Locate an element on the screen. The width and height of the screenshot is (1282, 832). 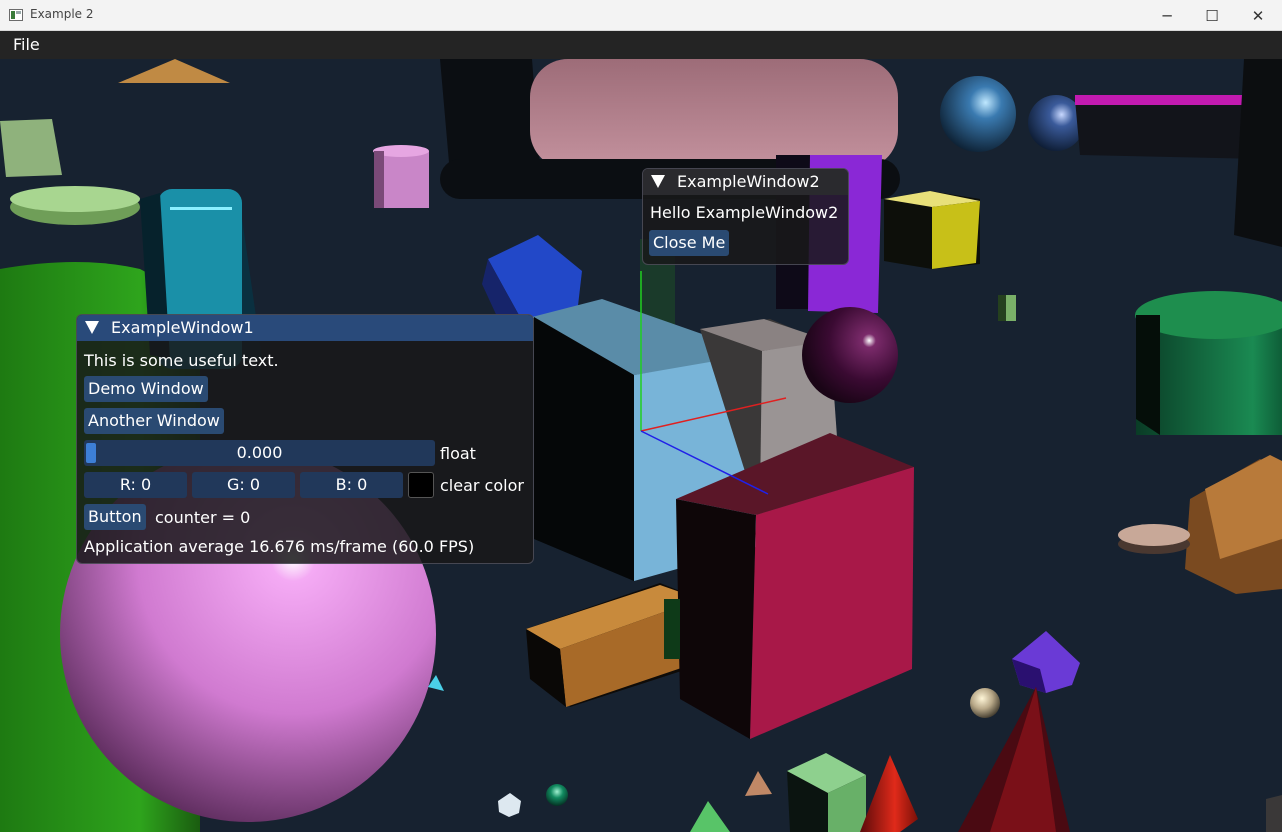
close-window-button: ✕ is located at coordinates (1258, 15).